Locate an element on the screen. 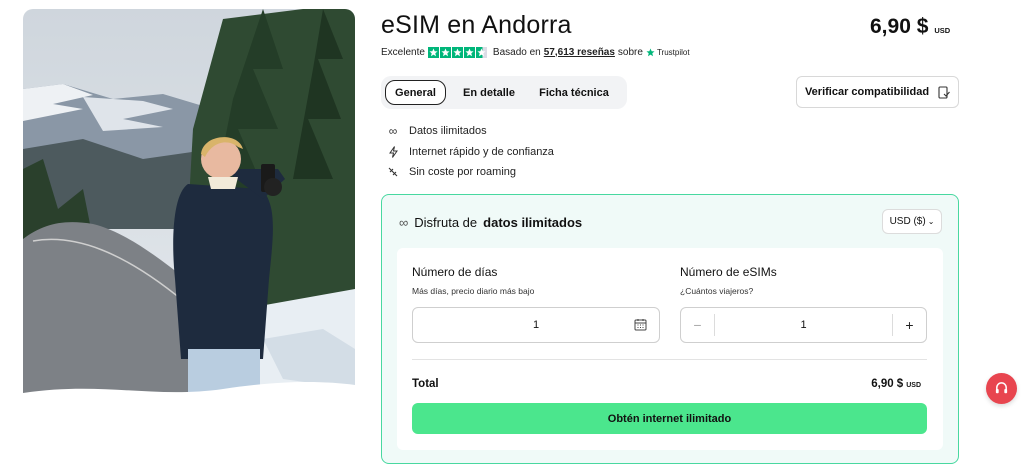 The width and height of the screenshot is (1024, 469). chevron-down-icon: ⌄ is located at coordinates (931, 221).